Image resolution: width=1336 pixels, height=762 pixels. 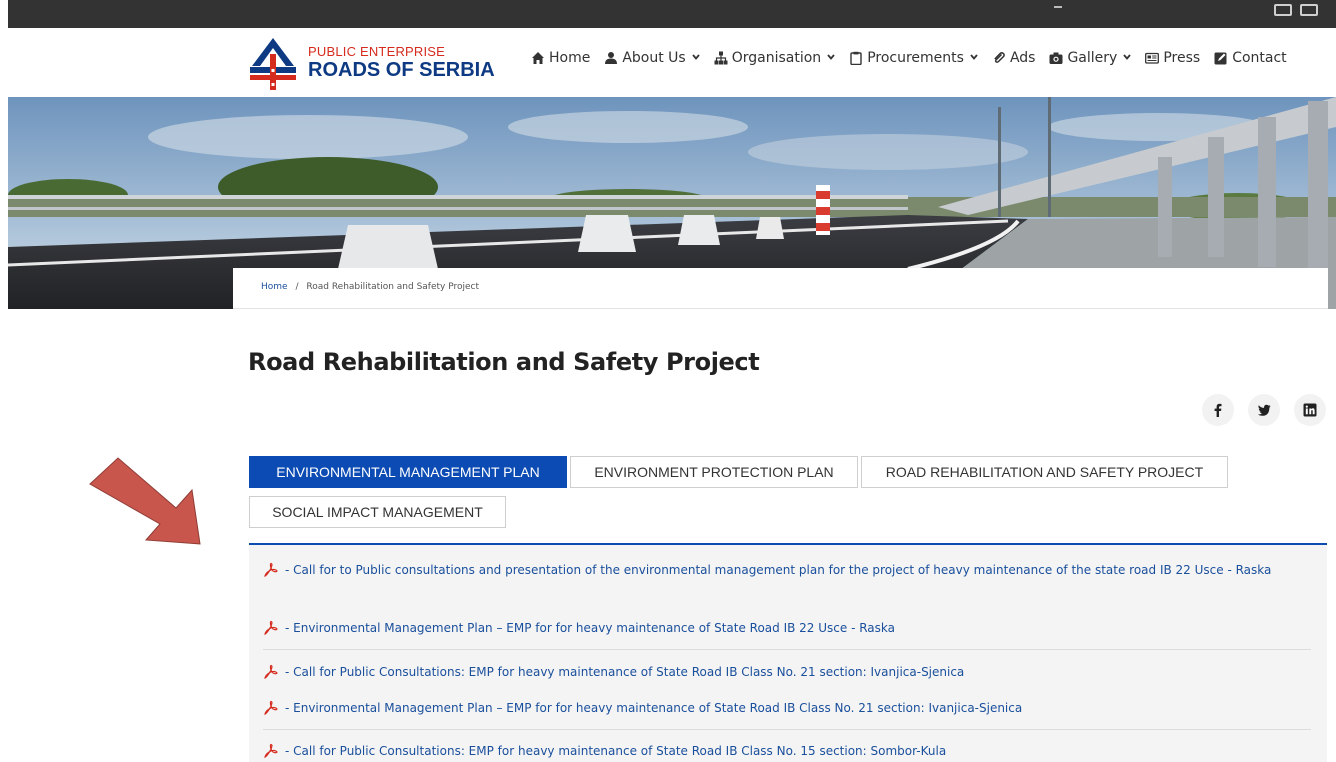 What do you see at coordinates (999, 57) in the screenshot?
I see `paperclip-icon` at bounding box center [999, 57].